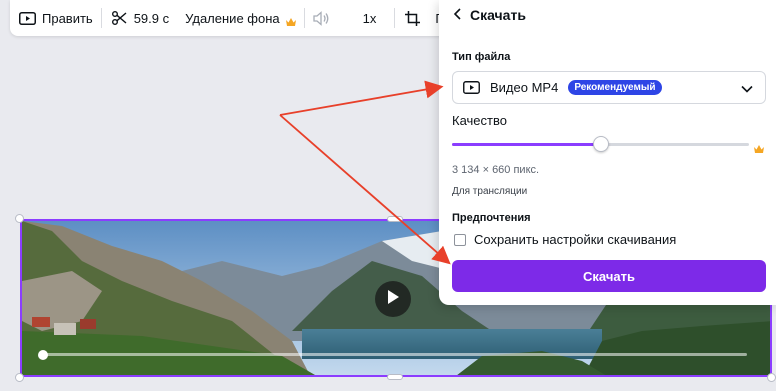  I want to click on file-type-select: Видео MP4 Рекомендуемый, so click(609, 87).